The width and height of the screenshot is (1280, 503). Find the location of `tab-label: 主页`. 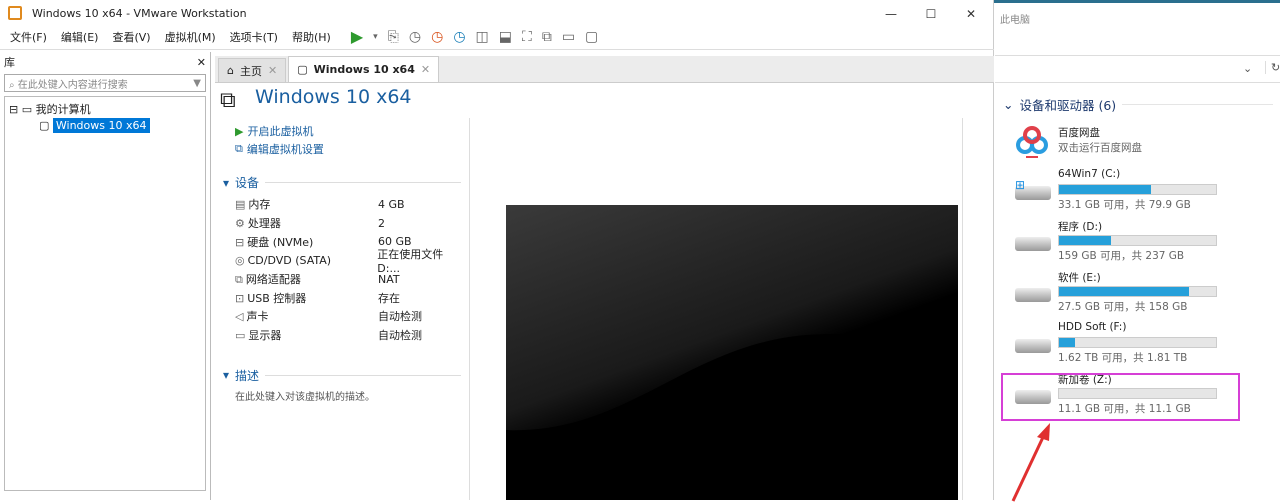

tab-label: 主页 is located at coordinates (250, 71).